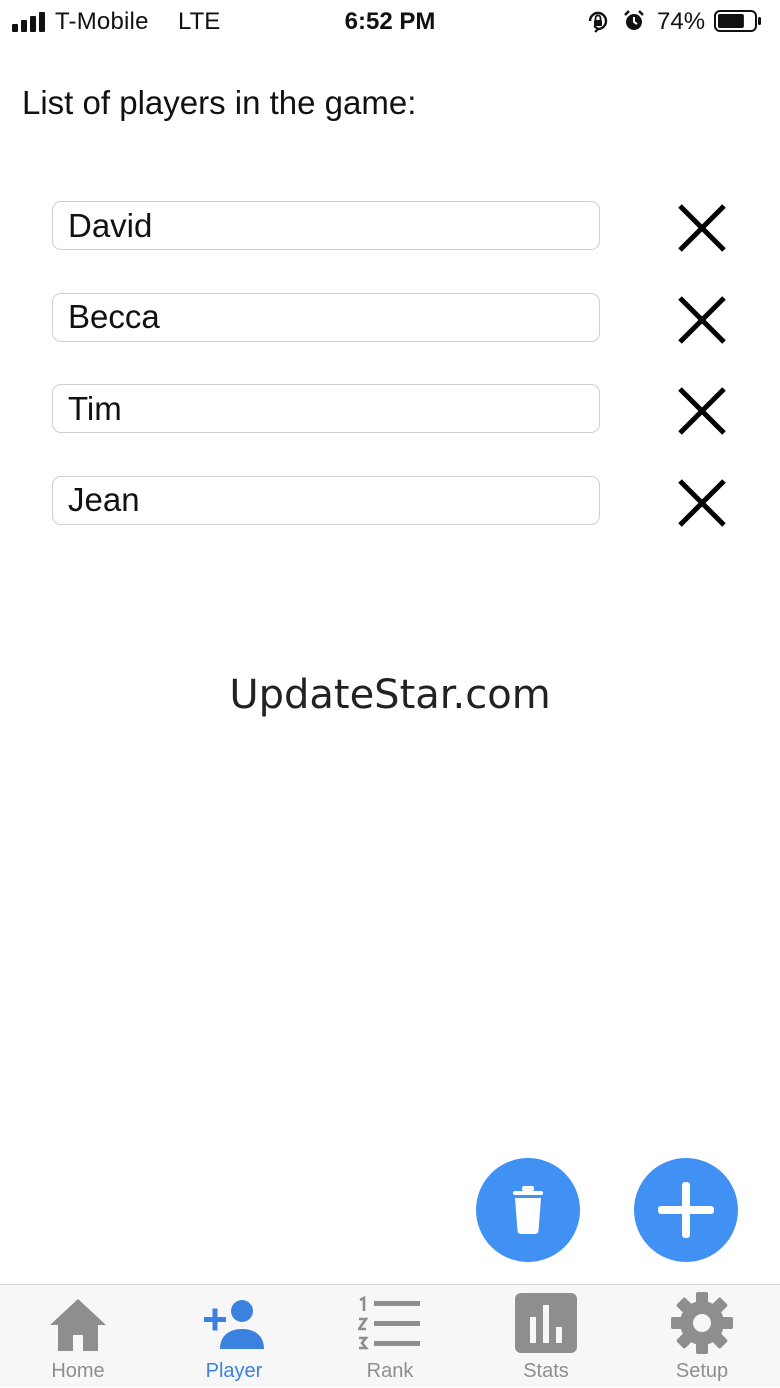  Describe the element at coordinates (737, 21) in the screenshot. I see `battery-icon` at that location.